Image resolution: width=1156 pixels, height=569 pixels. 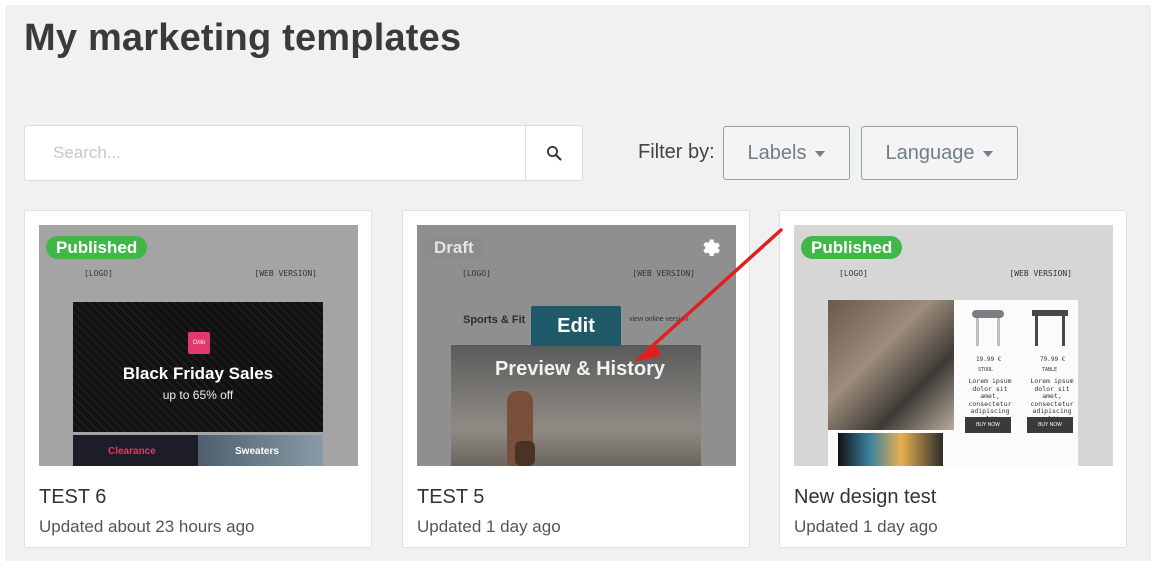 I want to click on product-table-image, so click(x=1050, y=330).